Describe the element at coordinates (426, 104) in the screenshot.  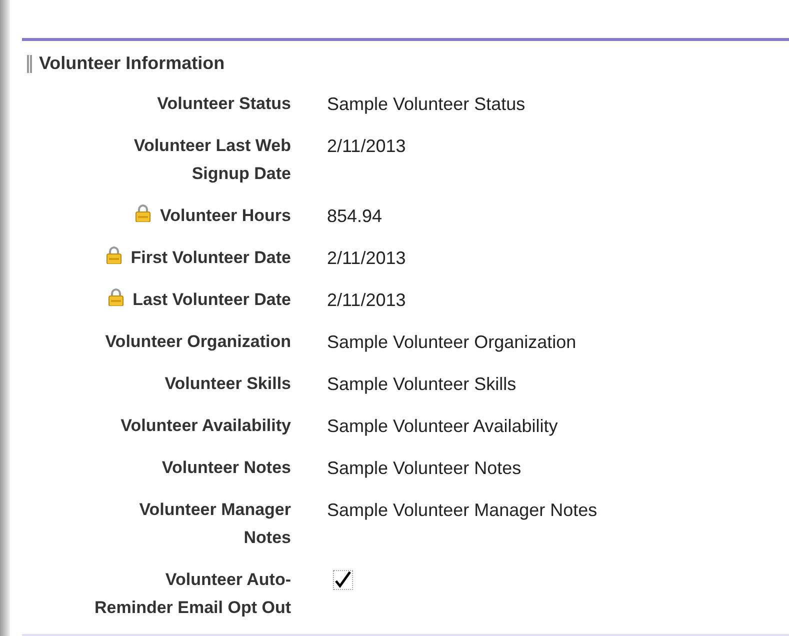
I see `field-value: Sample Volunteer Status` at that location.